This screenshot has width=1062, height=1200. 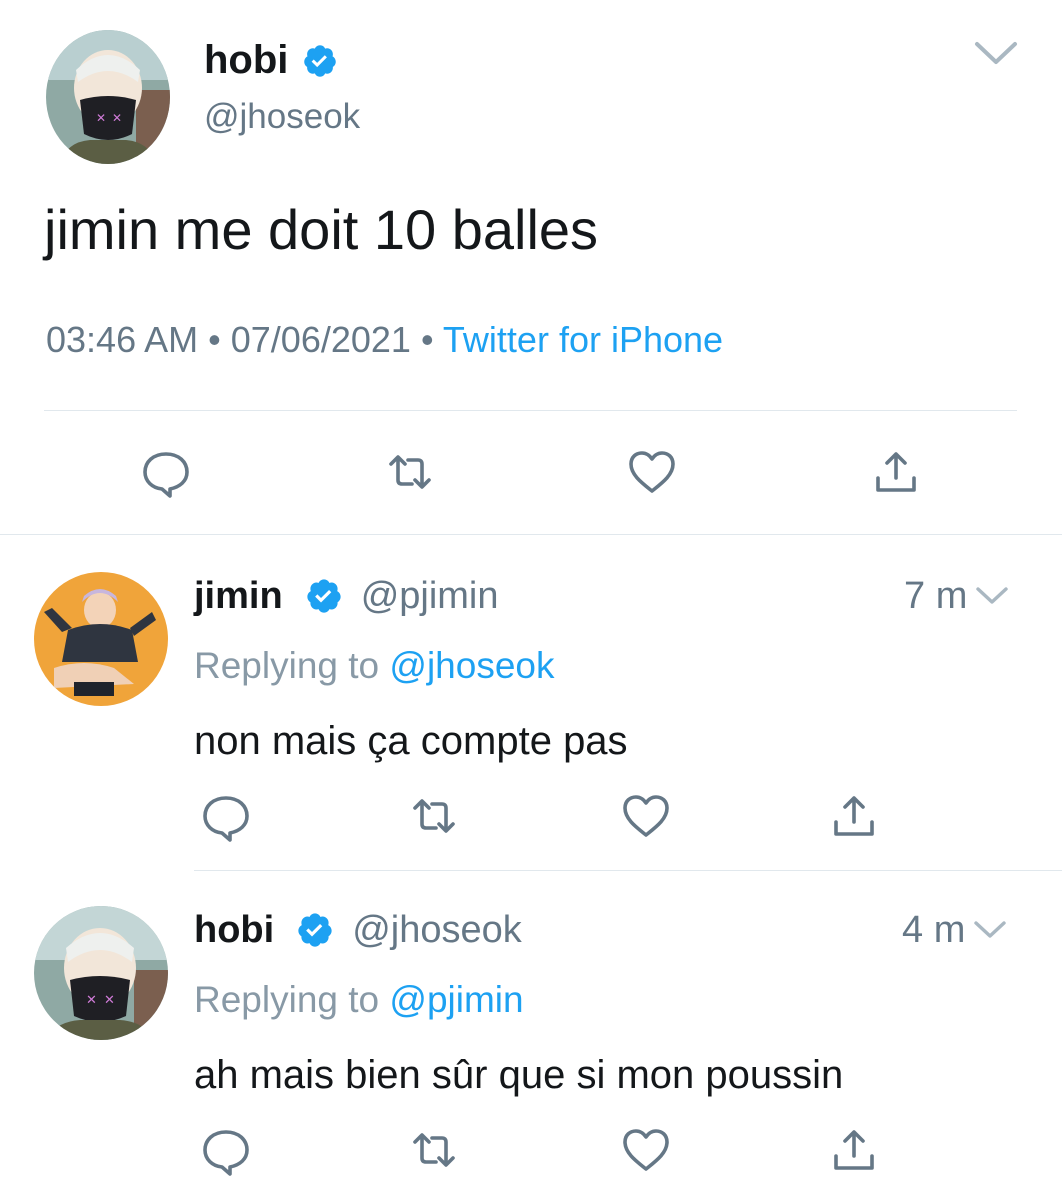 I want to click on reply-text: non mais ça compte pas, so click(x=411, y=741).